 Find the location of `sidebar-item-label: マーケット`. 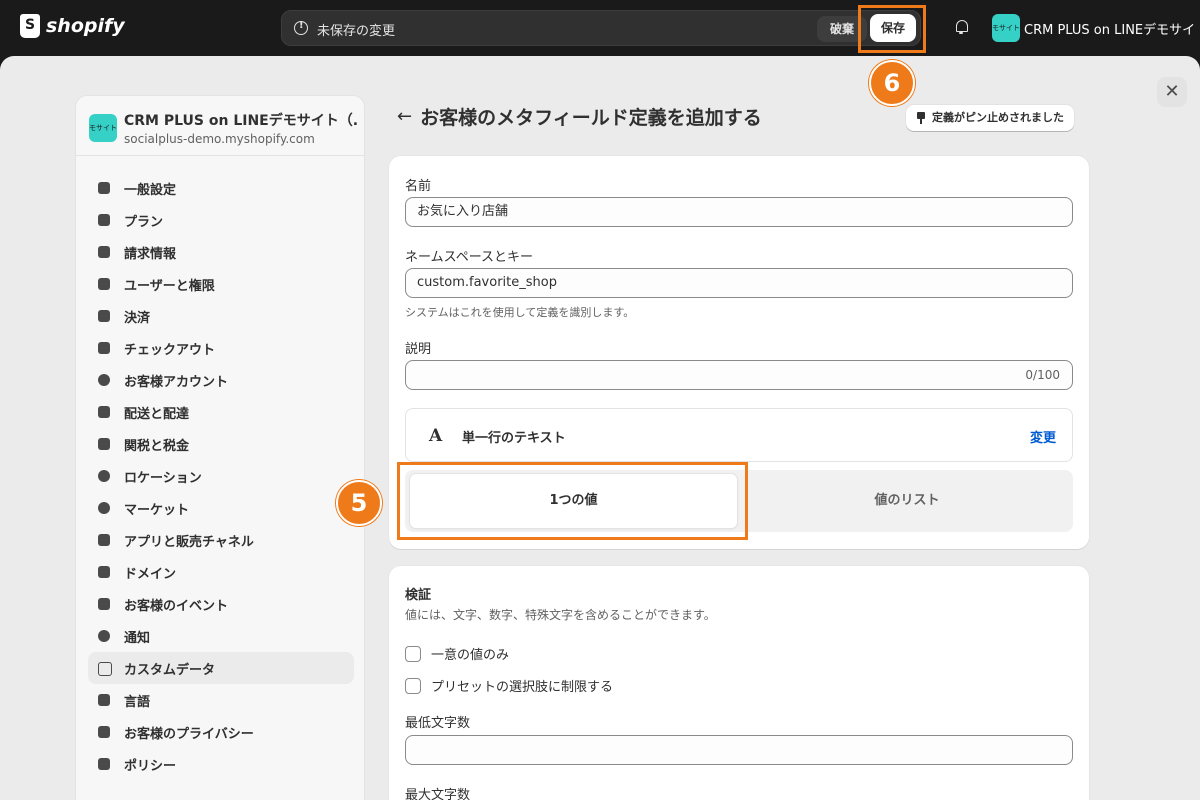

sidebar-item-label: マーケット is located at coordinates (157, 510).